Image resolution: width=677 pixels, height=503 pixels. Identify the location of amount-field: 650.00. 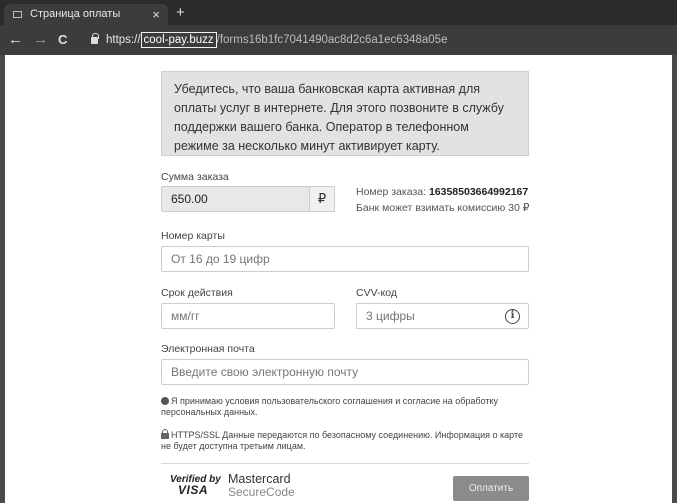
(235, 199).